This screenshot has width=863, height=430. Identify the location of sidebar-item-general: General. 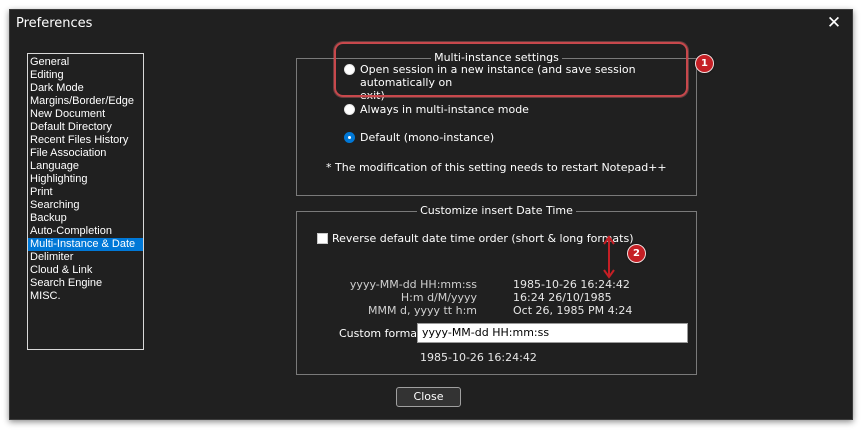
(85, 62).